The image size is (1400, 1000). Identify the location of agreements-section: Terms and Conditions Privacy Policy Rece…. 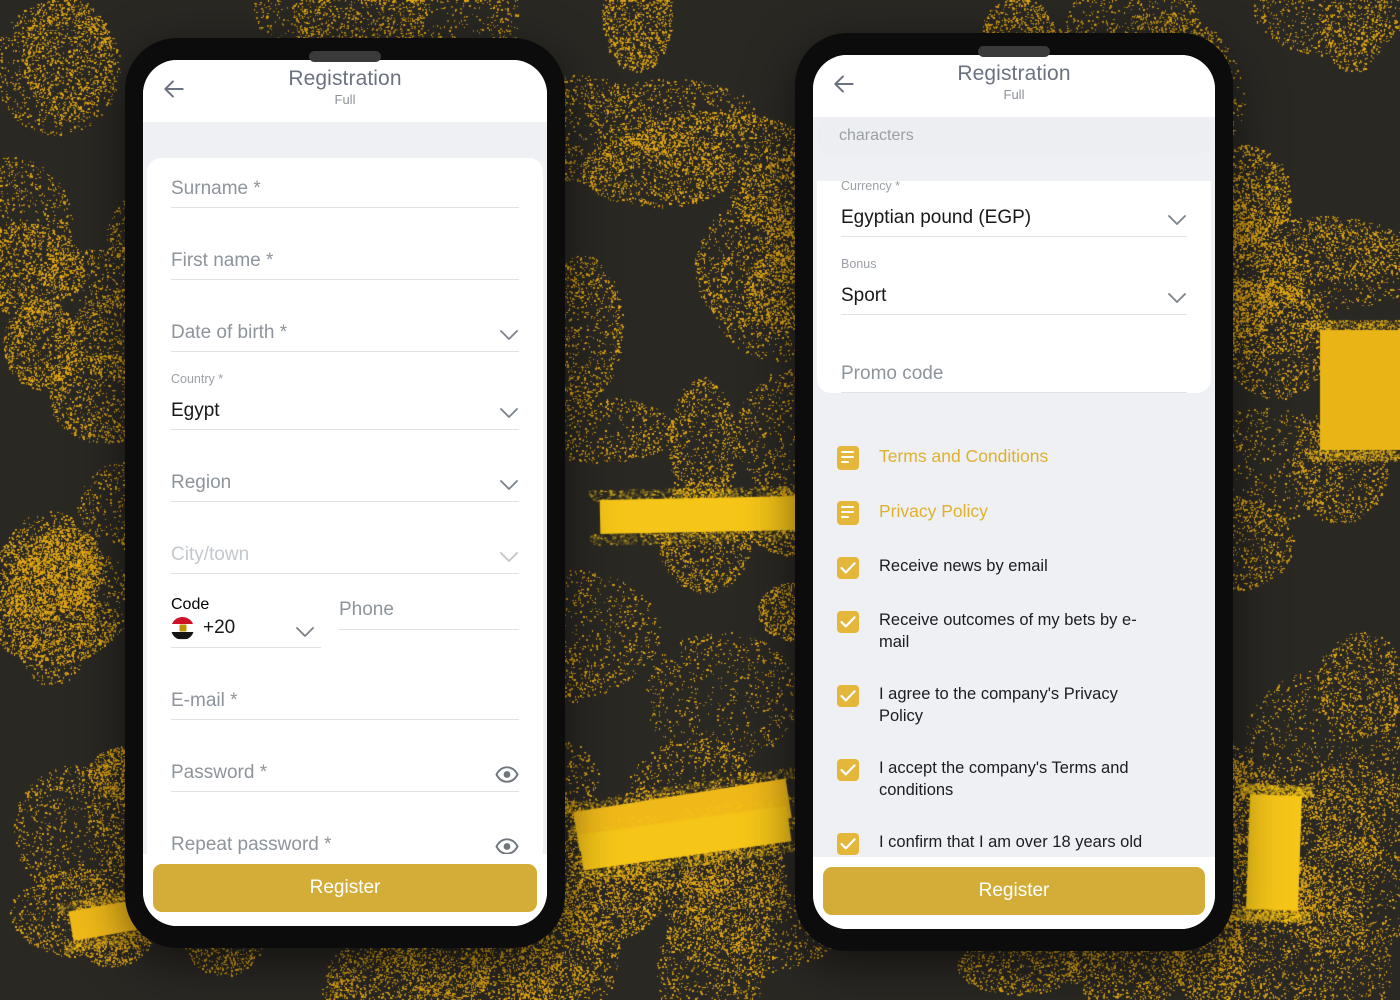
(1014, 638).